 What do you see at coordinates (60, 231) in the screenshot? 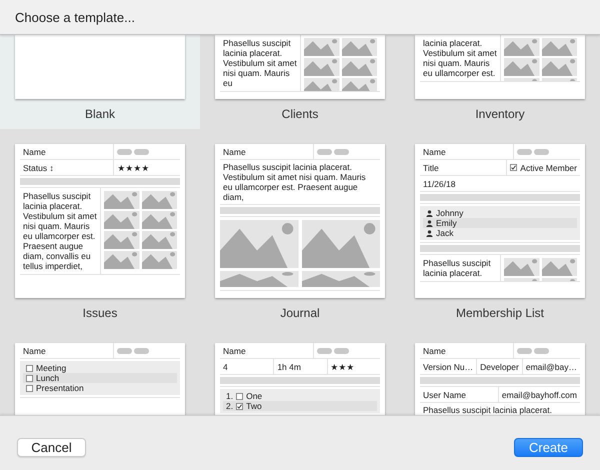
I see `preview-text: Phasellus suscipit lacinia placerat. Vestibulum sit amet nisi quam. Mauris eu ullamcorper est. Praesent augue diam, convallis eu tellus imperdiet,` at bounding box center [60, 231].